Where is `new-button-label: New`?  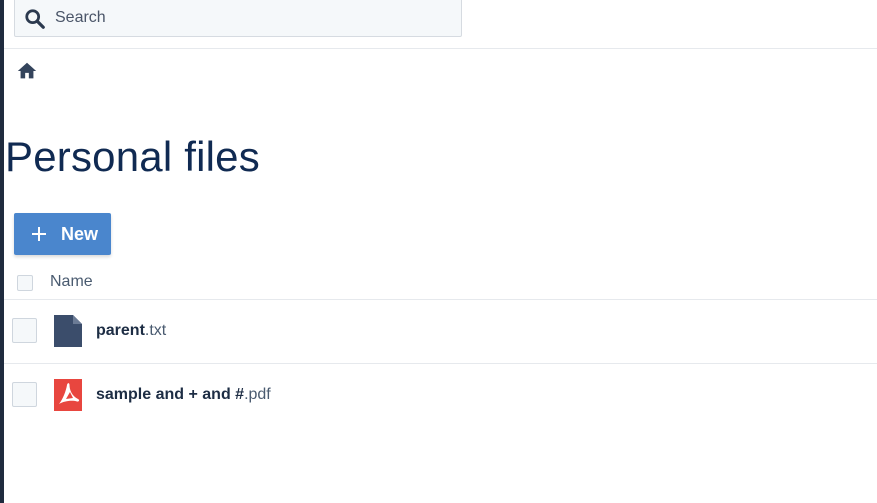 new-button-label: New is located at coordinates (80, 233).